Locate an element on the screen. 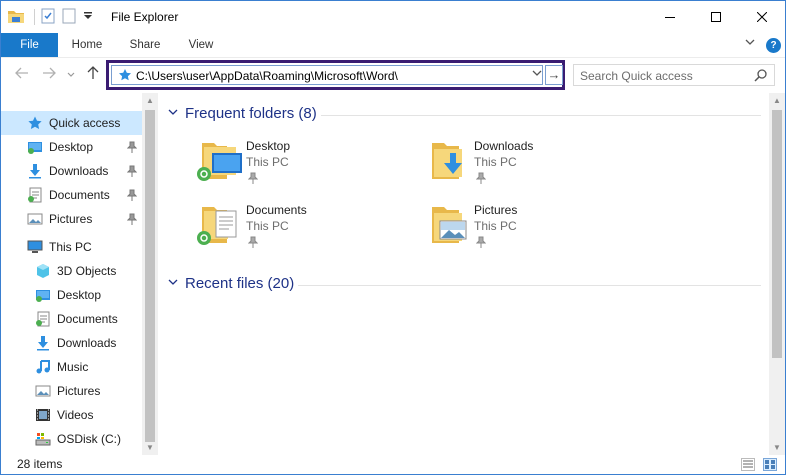 The width and height of the screenshot is (786, 475). sidebar-item-downloads-pinned: Downloads is located at coordinates (71, 171).